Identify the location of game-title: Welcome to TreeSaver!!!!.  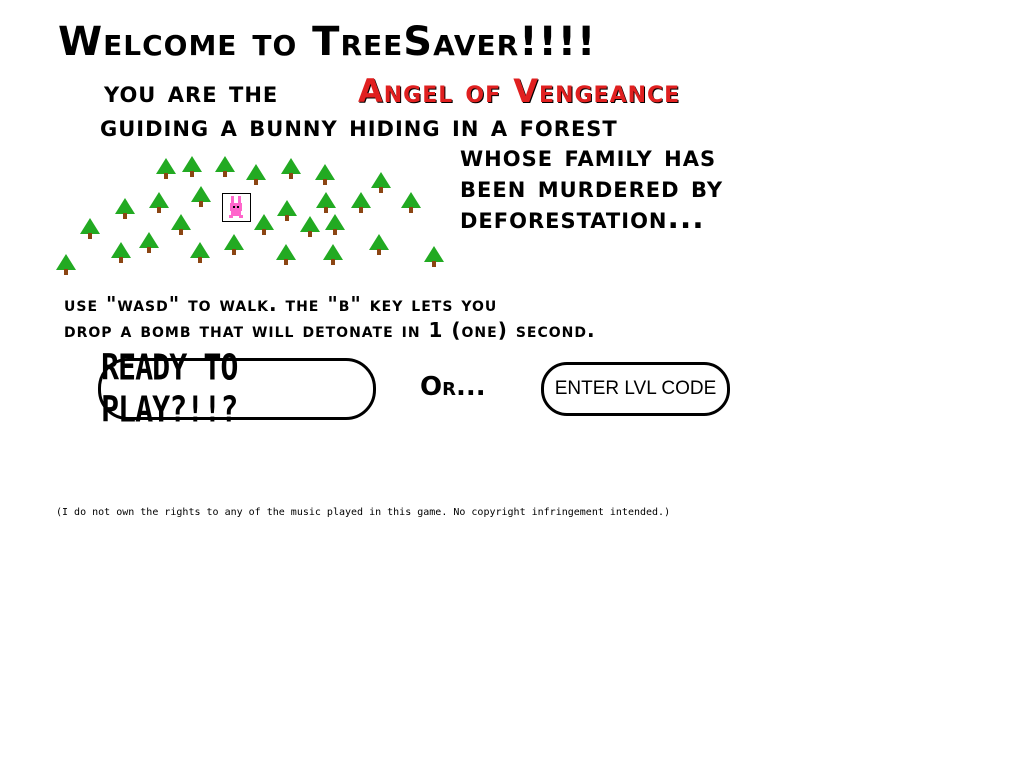
(327, 42).